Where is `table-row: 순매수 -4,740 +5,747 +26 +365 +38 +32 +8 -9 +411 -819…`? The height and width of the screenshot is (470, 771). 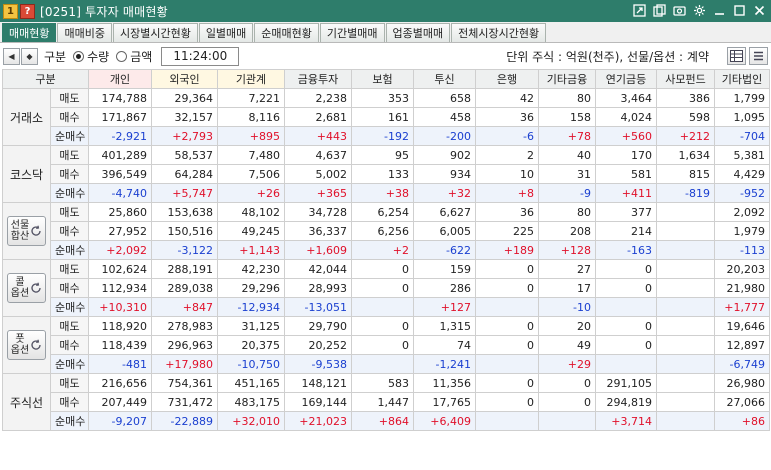
table-row: 순매수 -4,740 +5,747 +26 +365 +38 +32 +8 -9 +411 -819… is located at coordinates (386, 193).